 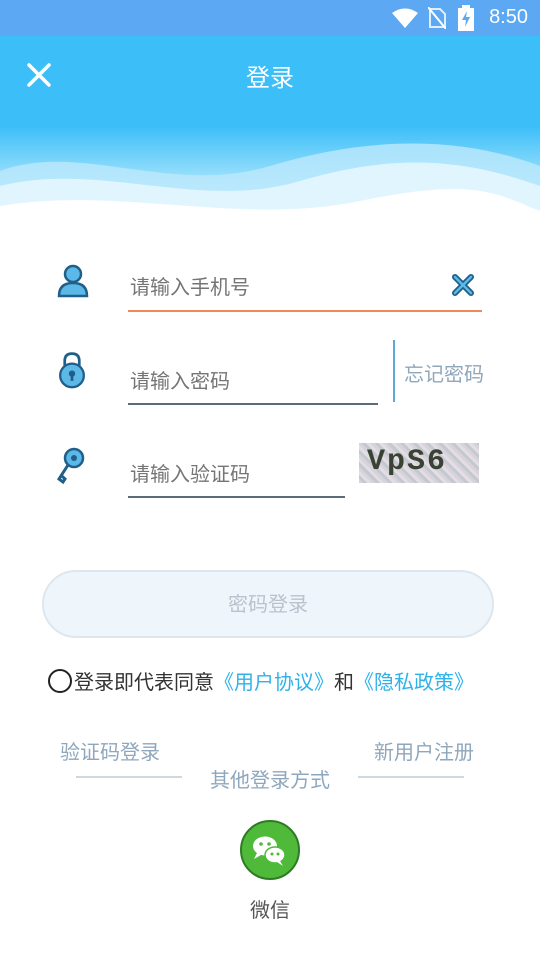 I want to click on clear-icon, so click(x=463, y=285).